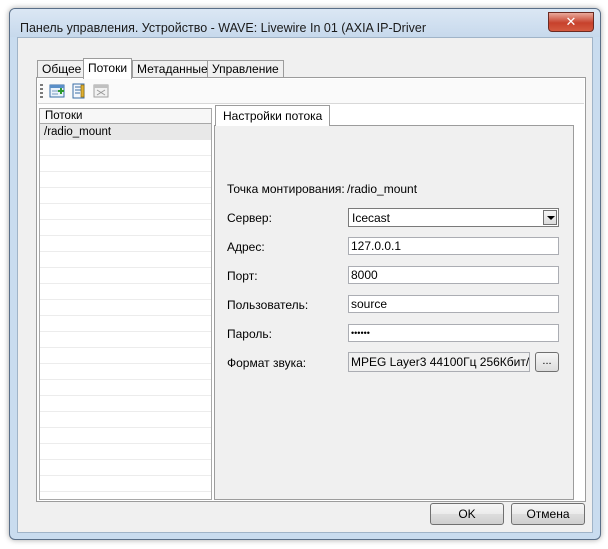 The image size is (608, 549). Describe the element at coordinates (371, 218) in the screenshot. I see `server-select-value: Icecast` at that location.